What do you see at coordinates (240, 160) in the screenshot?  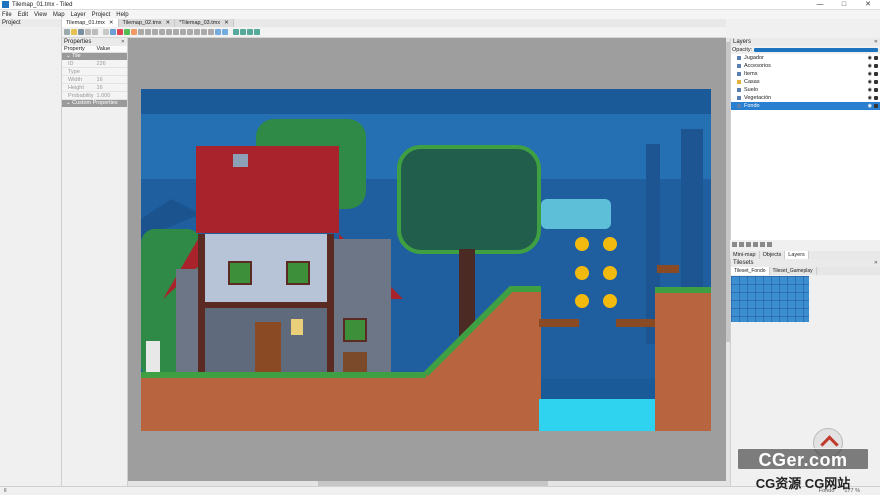 I see `roof-window` at bounding box center [240, 160].